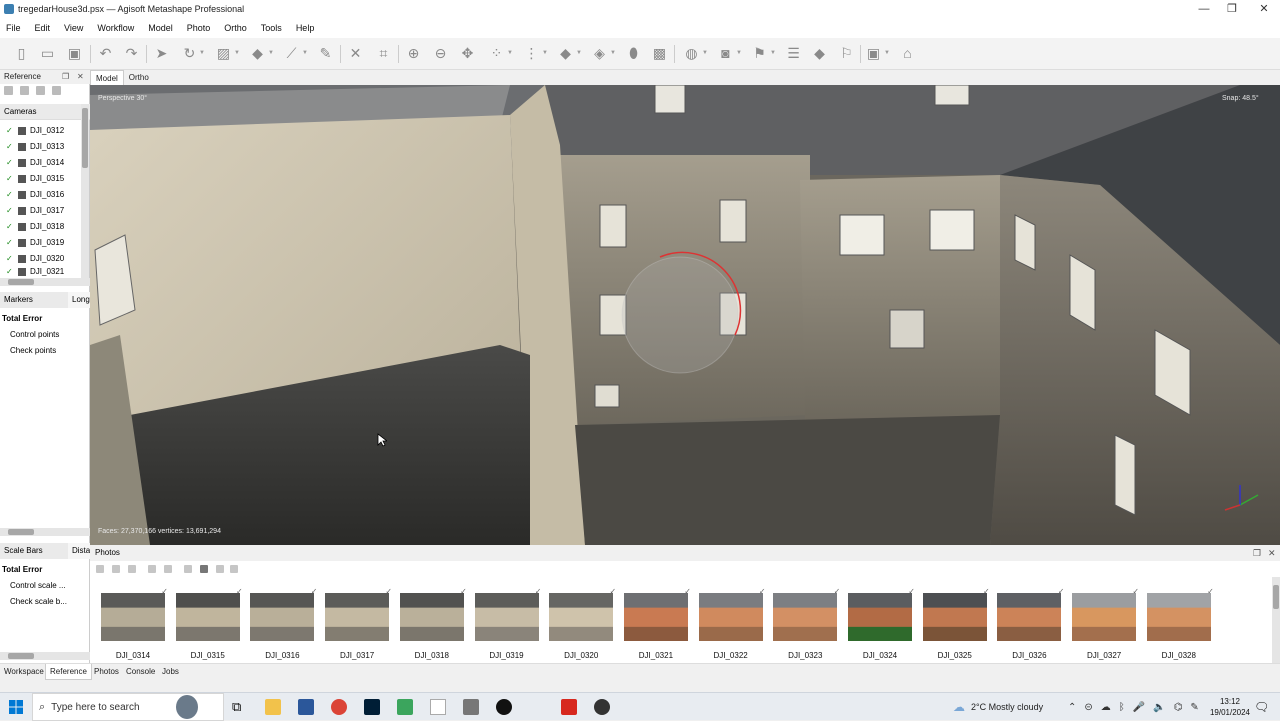 The height and width of the screenshot is (721, 1280). I want to click on scanner-icon, so click(471, 707).